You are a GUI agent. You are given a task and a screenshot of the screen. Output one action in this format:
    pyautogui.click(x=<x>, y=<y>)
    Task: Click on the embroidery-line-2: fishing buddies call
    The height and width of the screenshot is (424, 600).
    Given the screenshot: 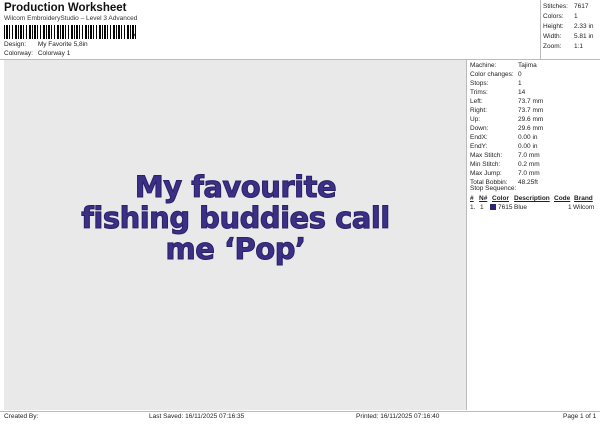 What is the action you would take?
    pyautogui.click(x=236, y=218)
    